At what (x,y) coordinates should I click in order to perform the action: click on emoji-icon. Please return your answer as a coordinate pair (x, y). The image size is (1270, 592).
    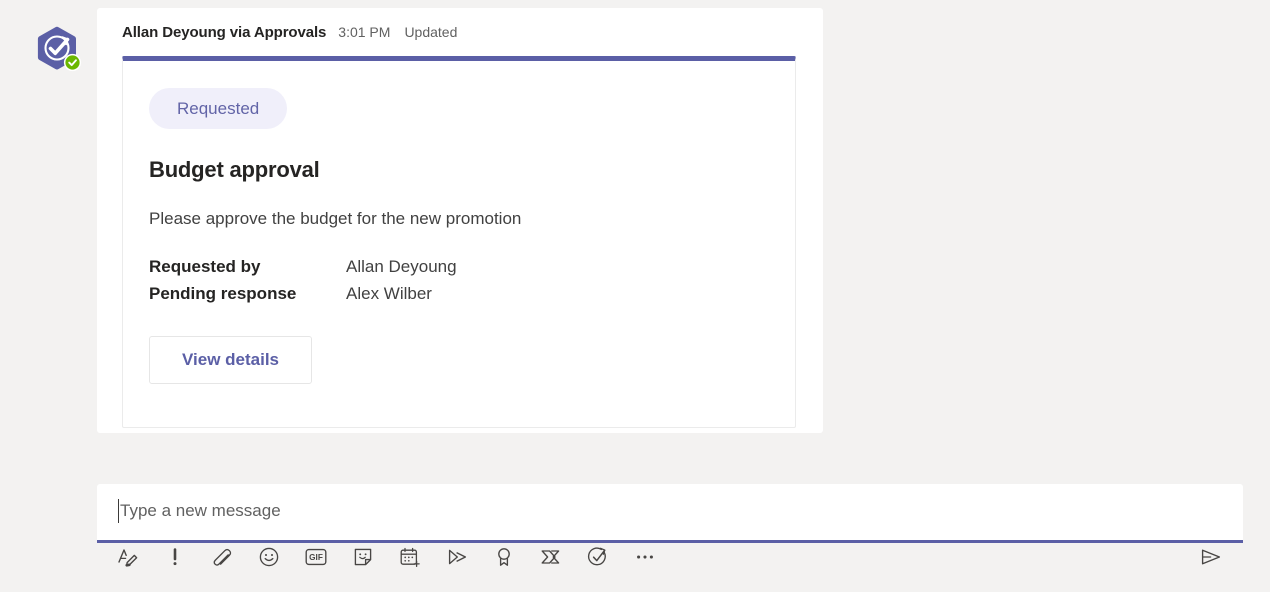
    Looking at the image, I should click on (269, 557).